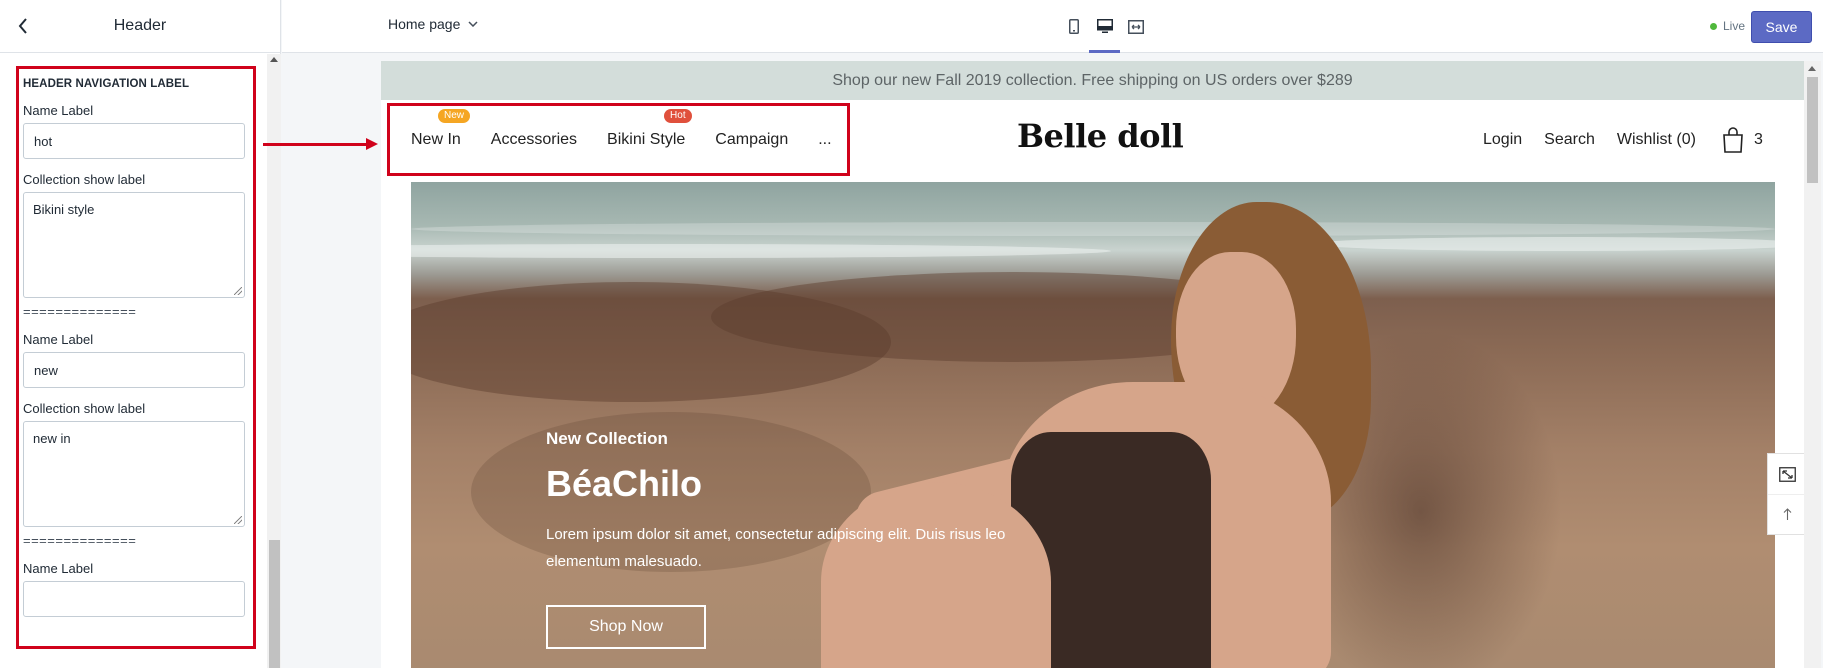 The width and height of the screenshot is (1823, 668). What do you see at coordinates (1569, 140) in the screenshot?
I see `search-link: Search` at bounding box center [1569, 140].